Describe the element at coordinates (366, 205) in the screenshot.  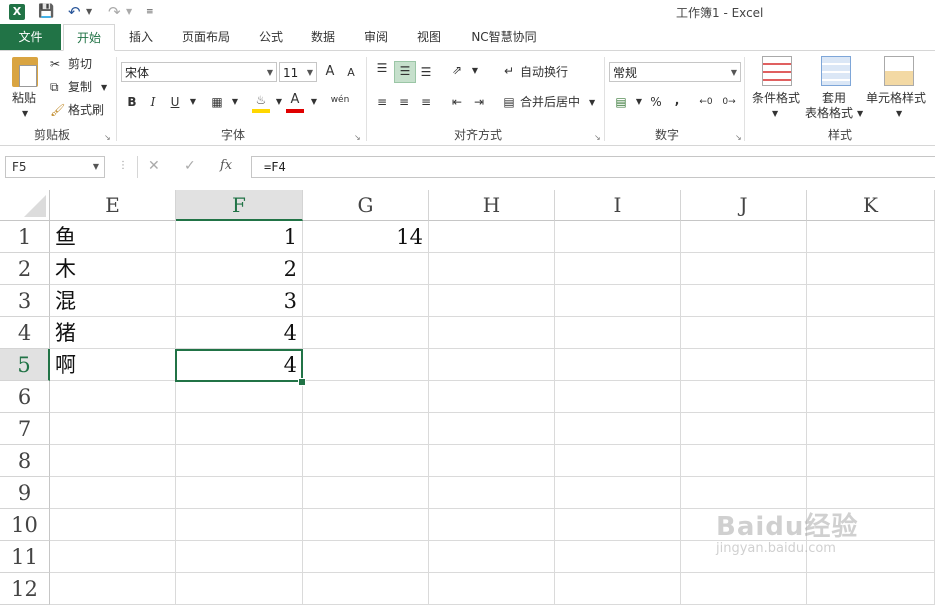
I see `column-header-g: G` at that location.